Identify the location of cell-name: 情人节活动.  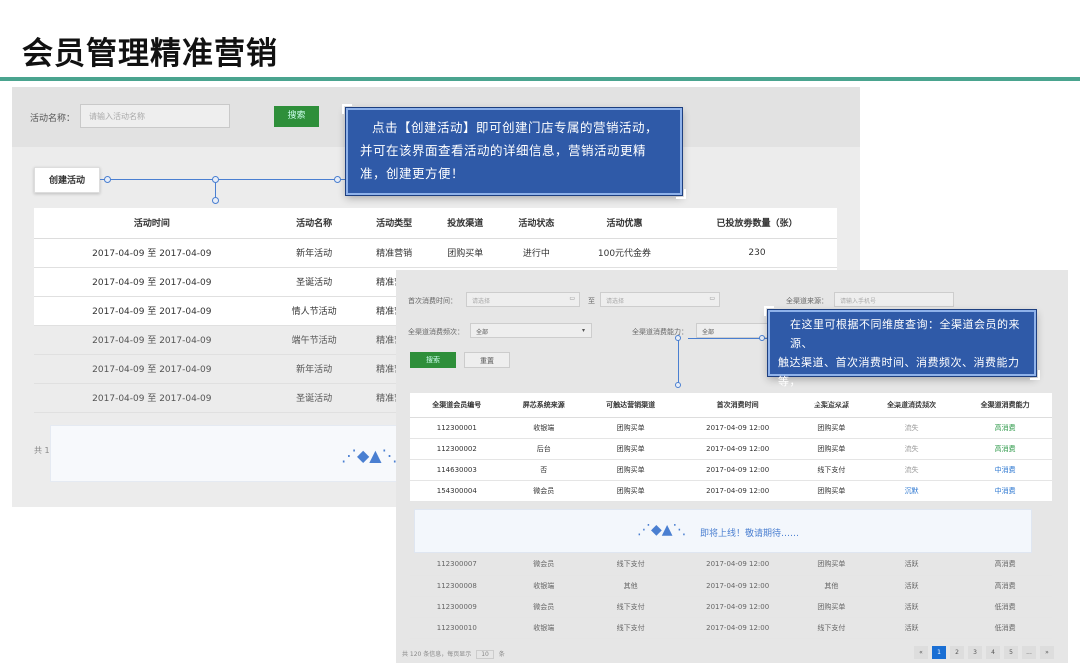
(314, 311).